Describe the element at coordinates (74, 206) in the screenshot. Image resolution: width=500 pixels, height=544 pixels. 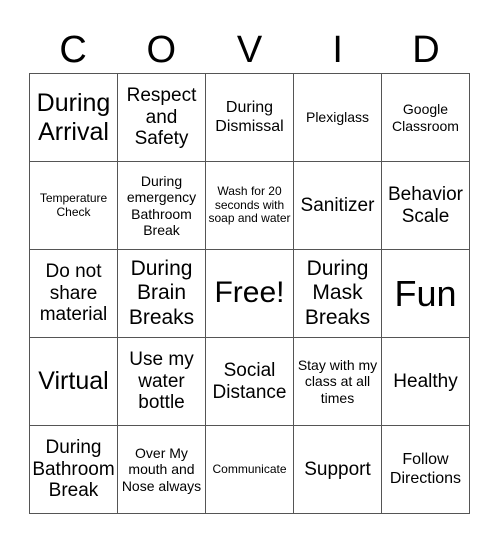
I see `bingo-cell: Temperature Check` at that location.